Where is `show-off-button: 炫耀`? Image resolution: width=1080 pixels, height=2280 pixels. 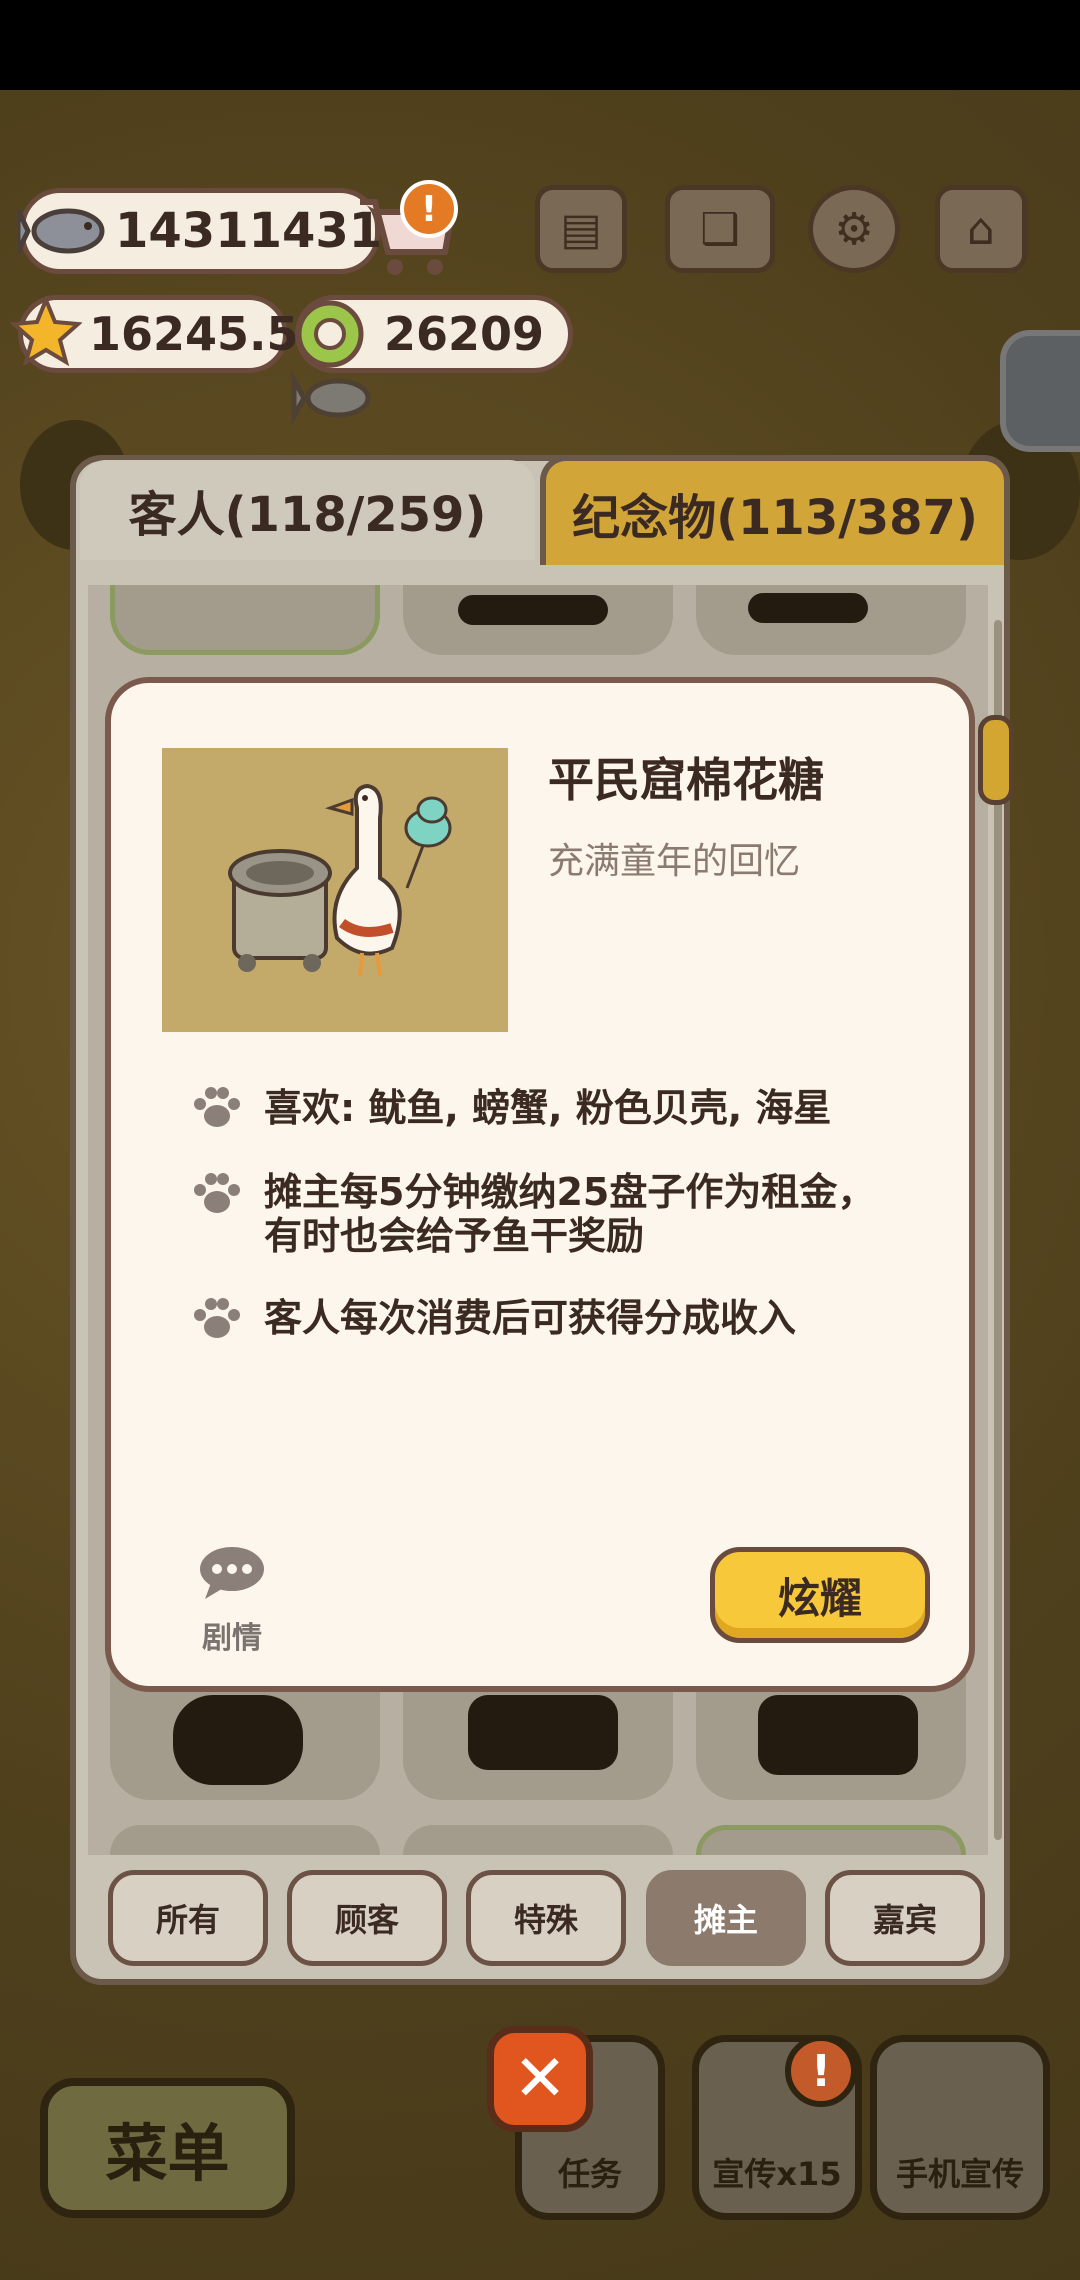
show-off-button: 炫耀 is located at coordinates (820, 1595).